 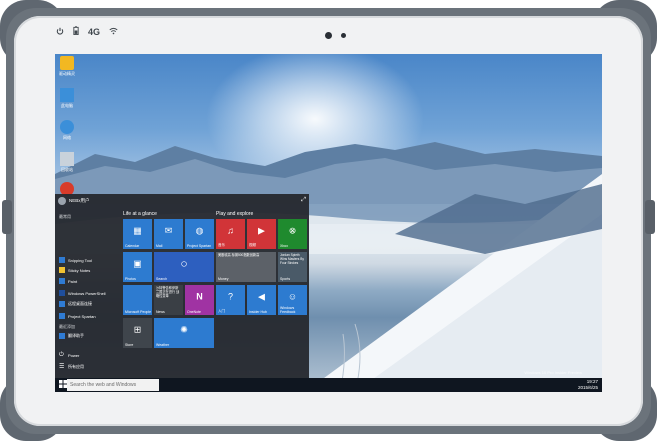 I want to click on tile-label: News, so click(x=160, y=312).